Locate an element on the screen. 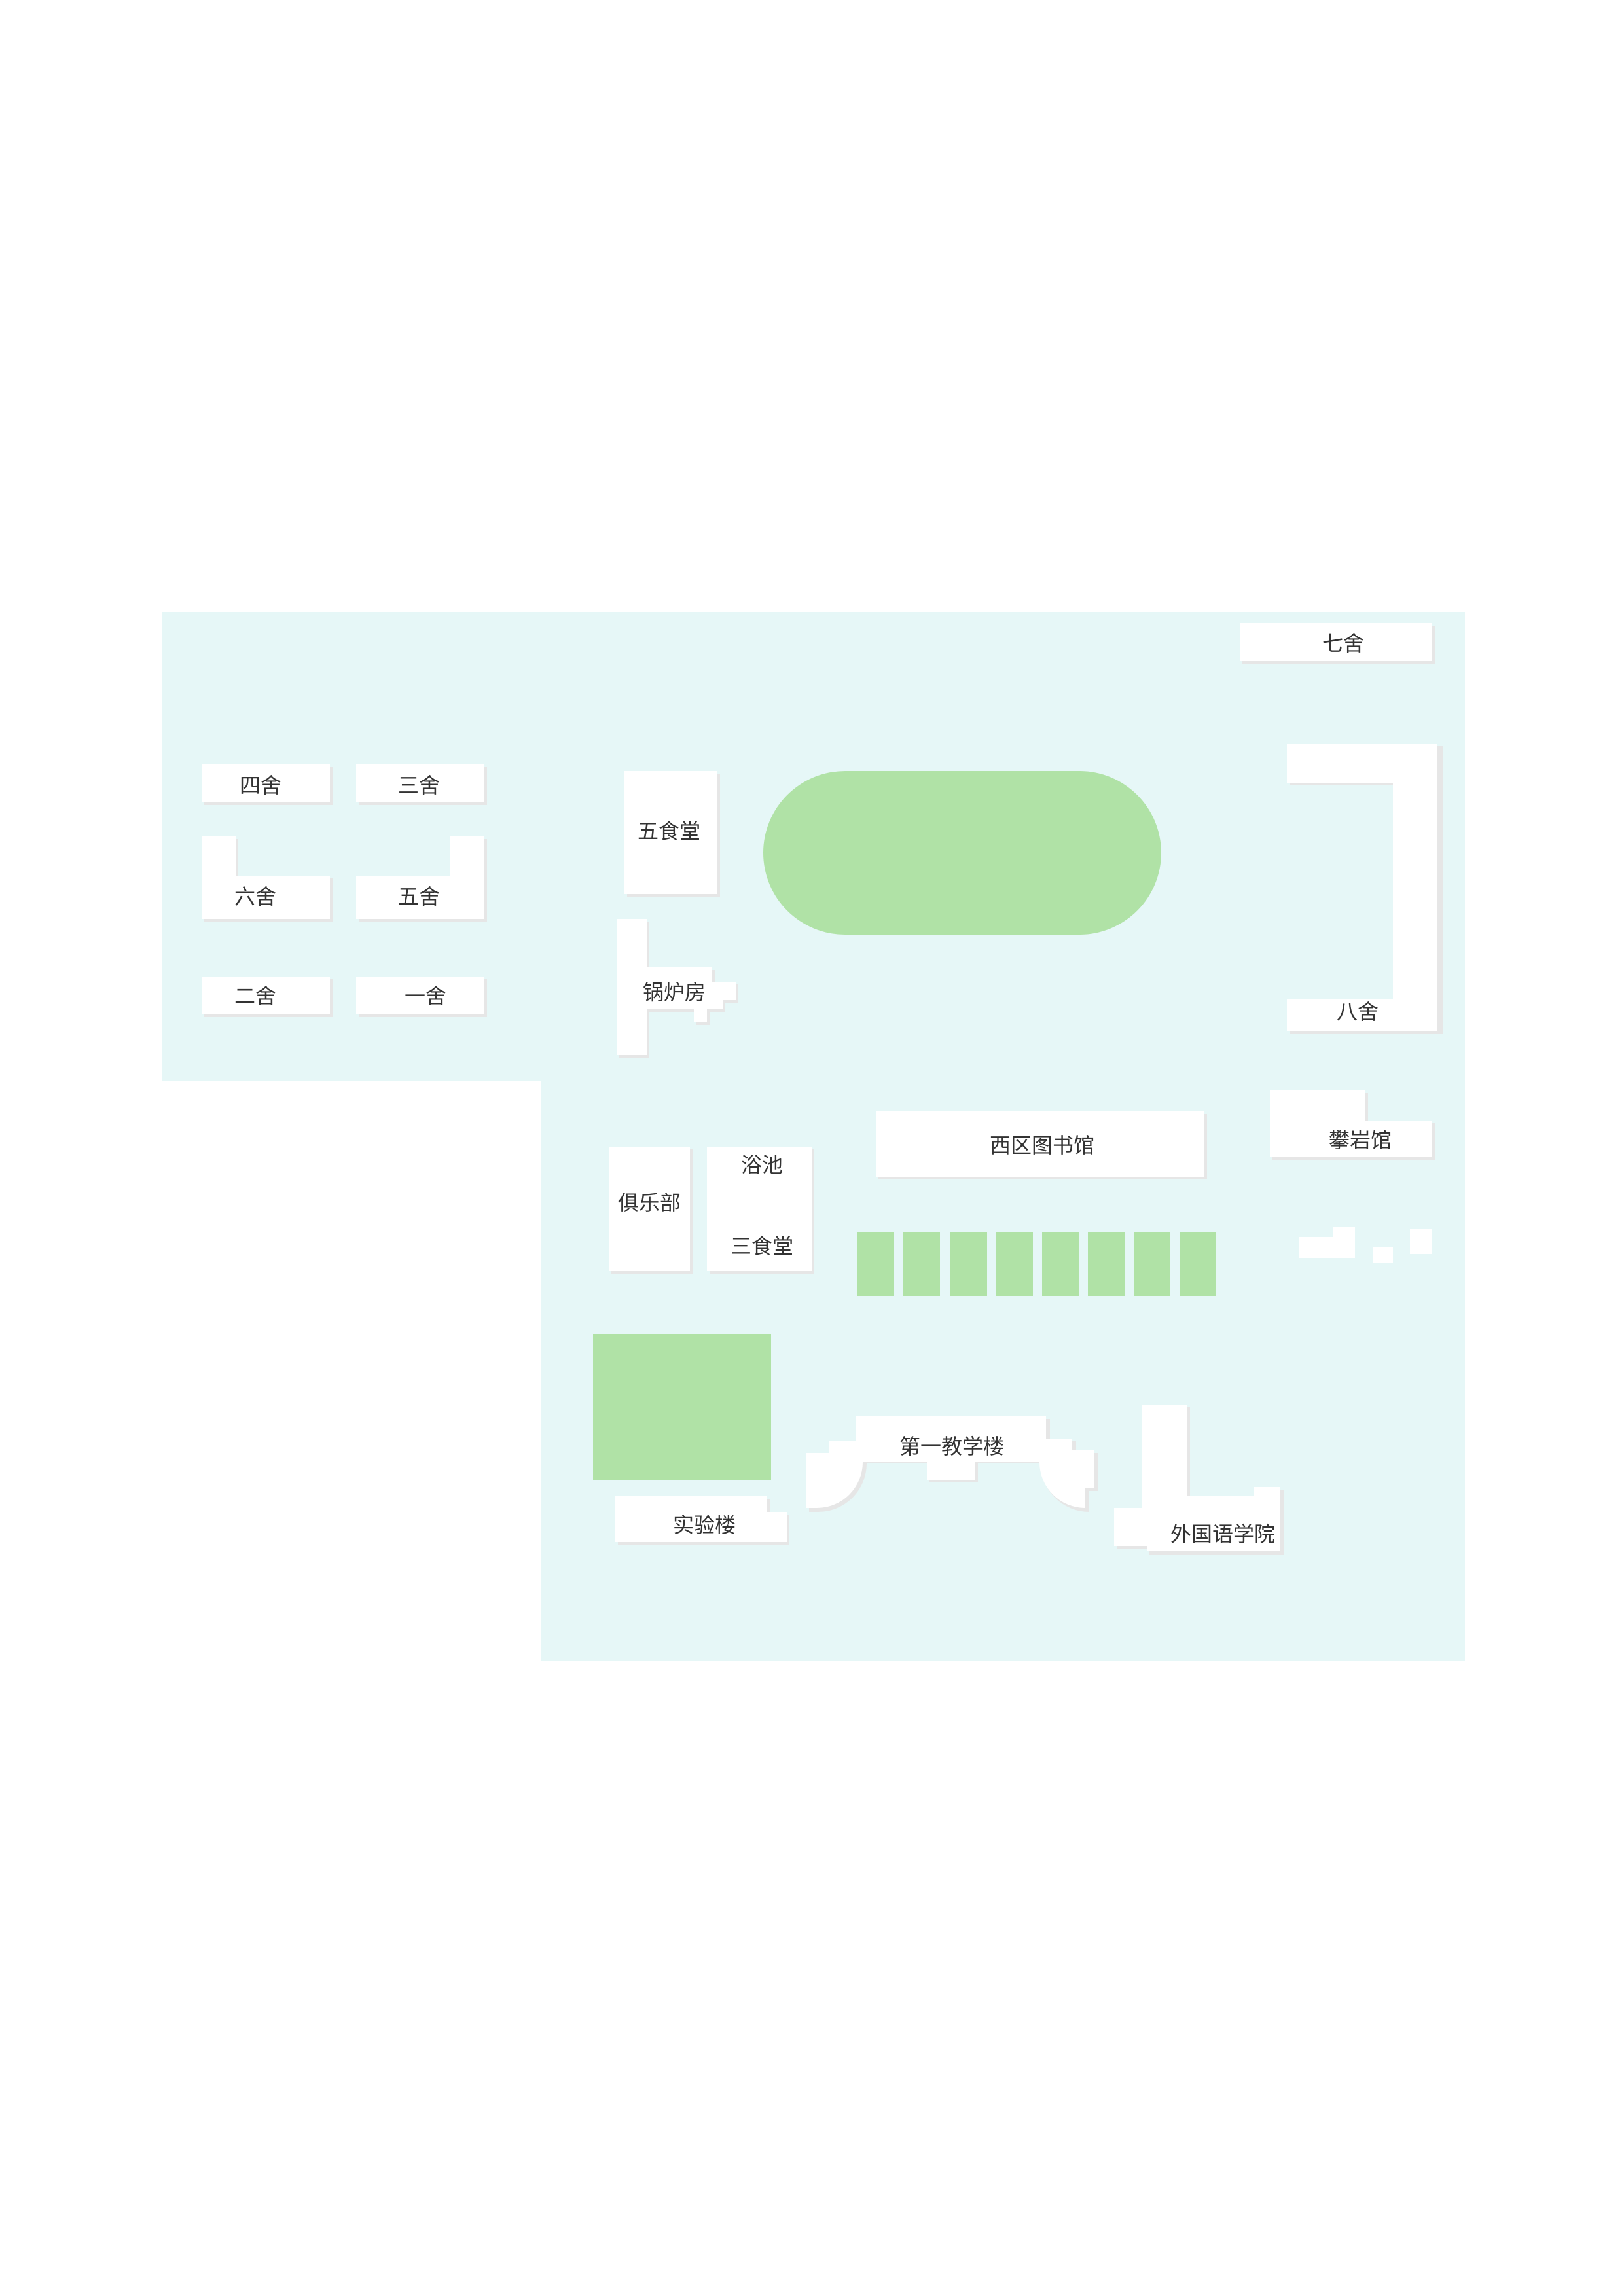 The image size is (1624, 2296). boiler-room-label: 锅炉房 is located at coordinates (674, 992).